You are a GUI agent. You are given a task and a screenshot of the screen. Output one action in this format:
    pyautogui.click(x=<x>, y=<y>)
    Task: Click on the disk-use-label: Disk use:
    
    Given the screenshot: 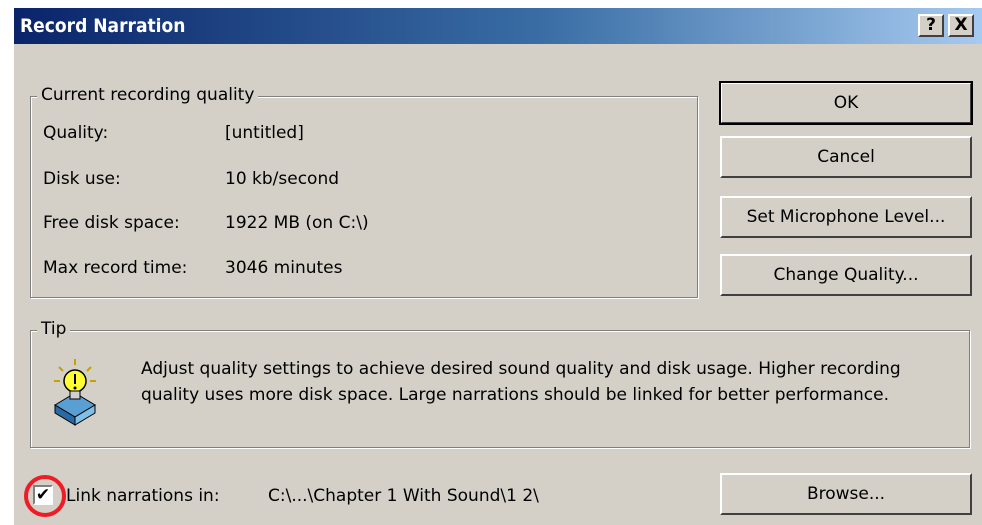 What is the action you would take?
    pyautogui.click(x=82, y=179)
    